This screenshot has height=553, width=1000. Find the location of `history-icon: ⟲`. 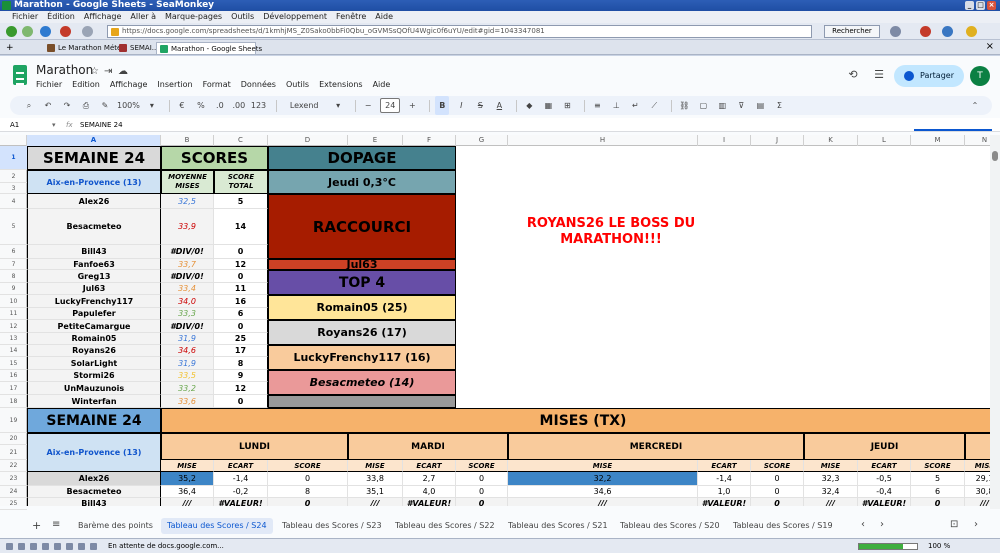

history-icon: ⟲ is located at coordinates (853, 75).